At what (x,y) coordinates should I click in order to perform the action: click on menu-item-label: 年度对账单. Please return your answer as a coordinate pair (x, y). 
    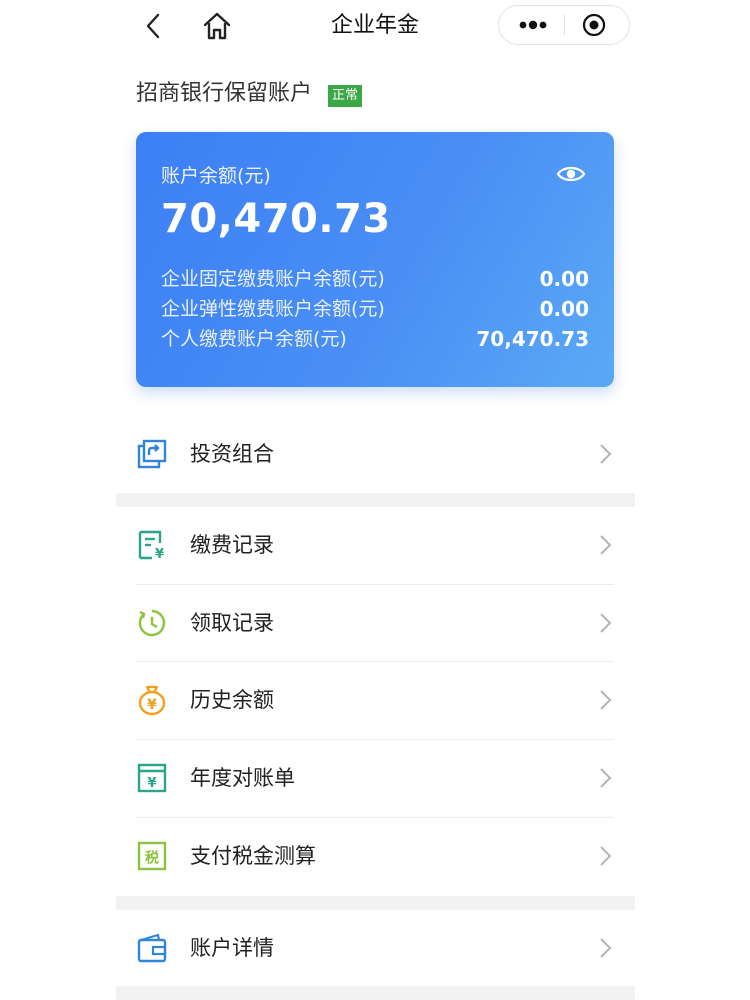
    Looking at the image, I should click on (242, 778).